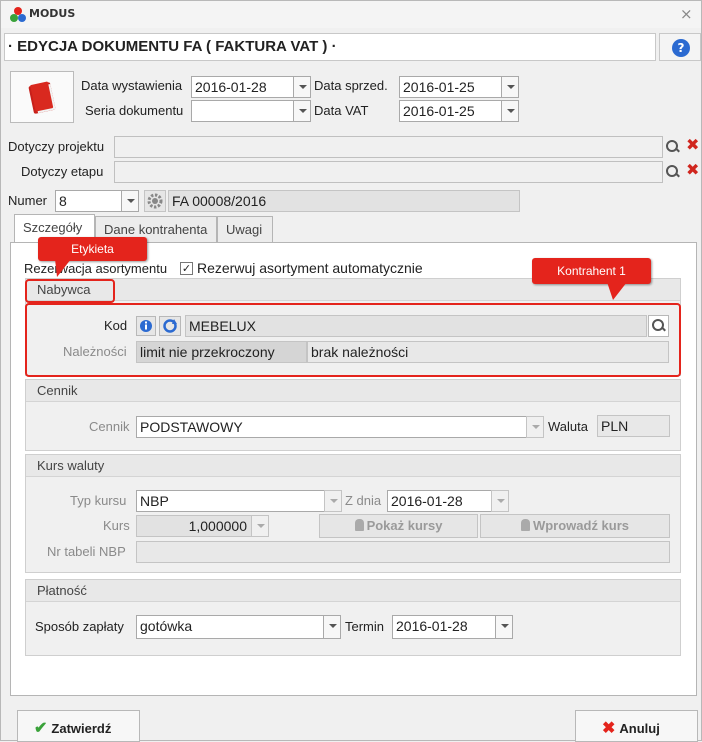 Image resolution: width=702 pixels, height=742 pixels. I want to click on nr-tabeli-label: Nr tabeli NBP, so click(86, 551).